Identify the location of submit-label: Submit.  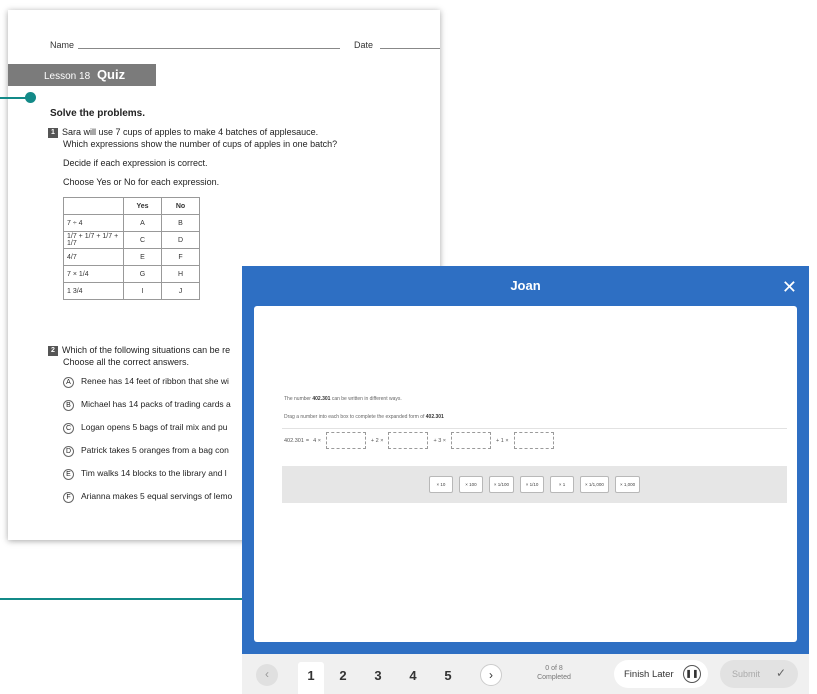
(746, 674).